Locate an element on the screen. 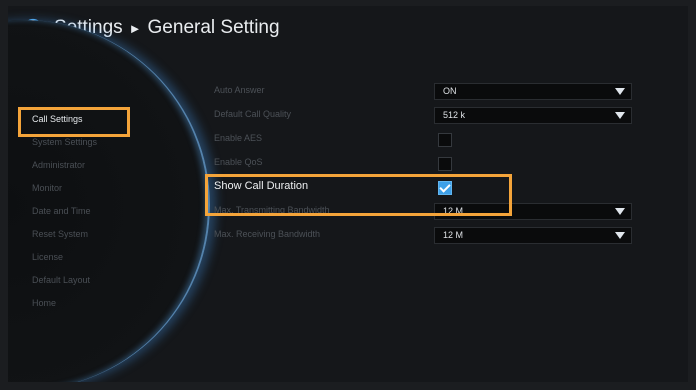 This screenshot has width=696, height=390. max-receiving-bandwidth-label: Max. Receiving Bandwidth is located at coordinates (267, 234).